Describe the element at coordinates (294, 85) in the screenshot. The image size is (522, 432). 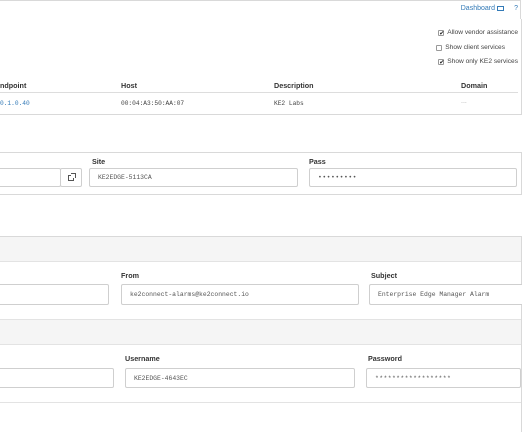
I see `column-header-description: Description` at that location.